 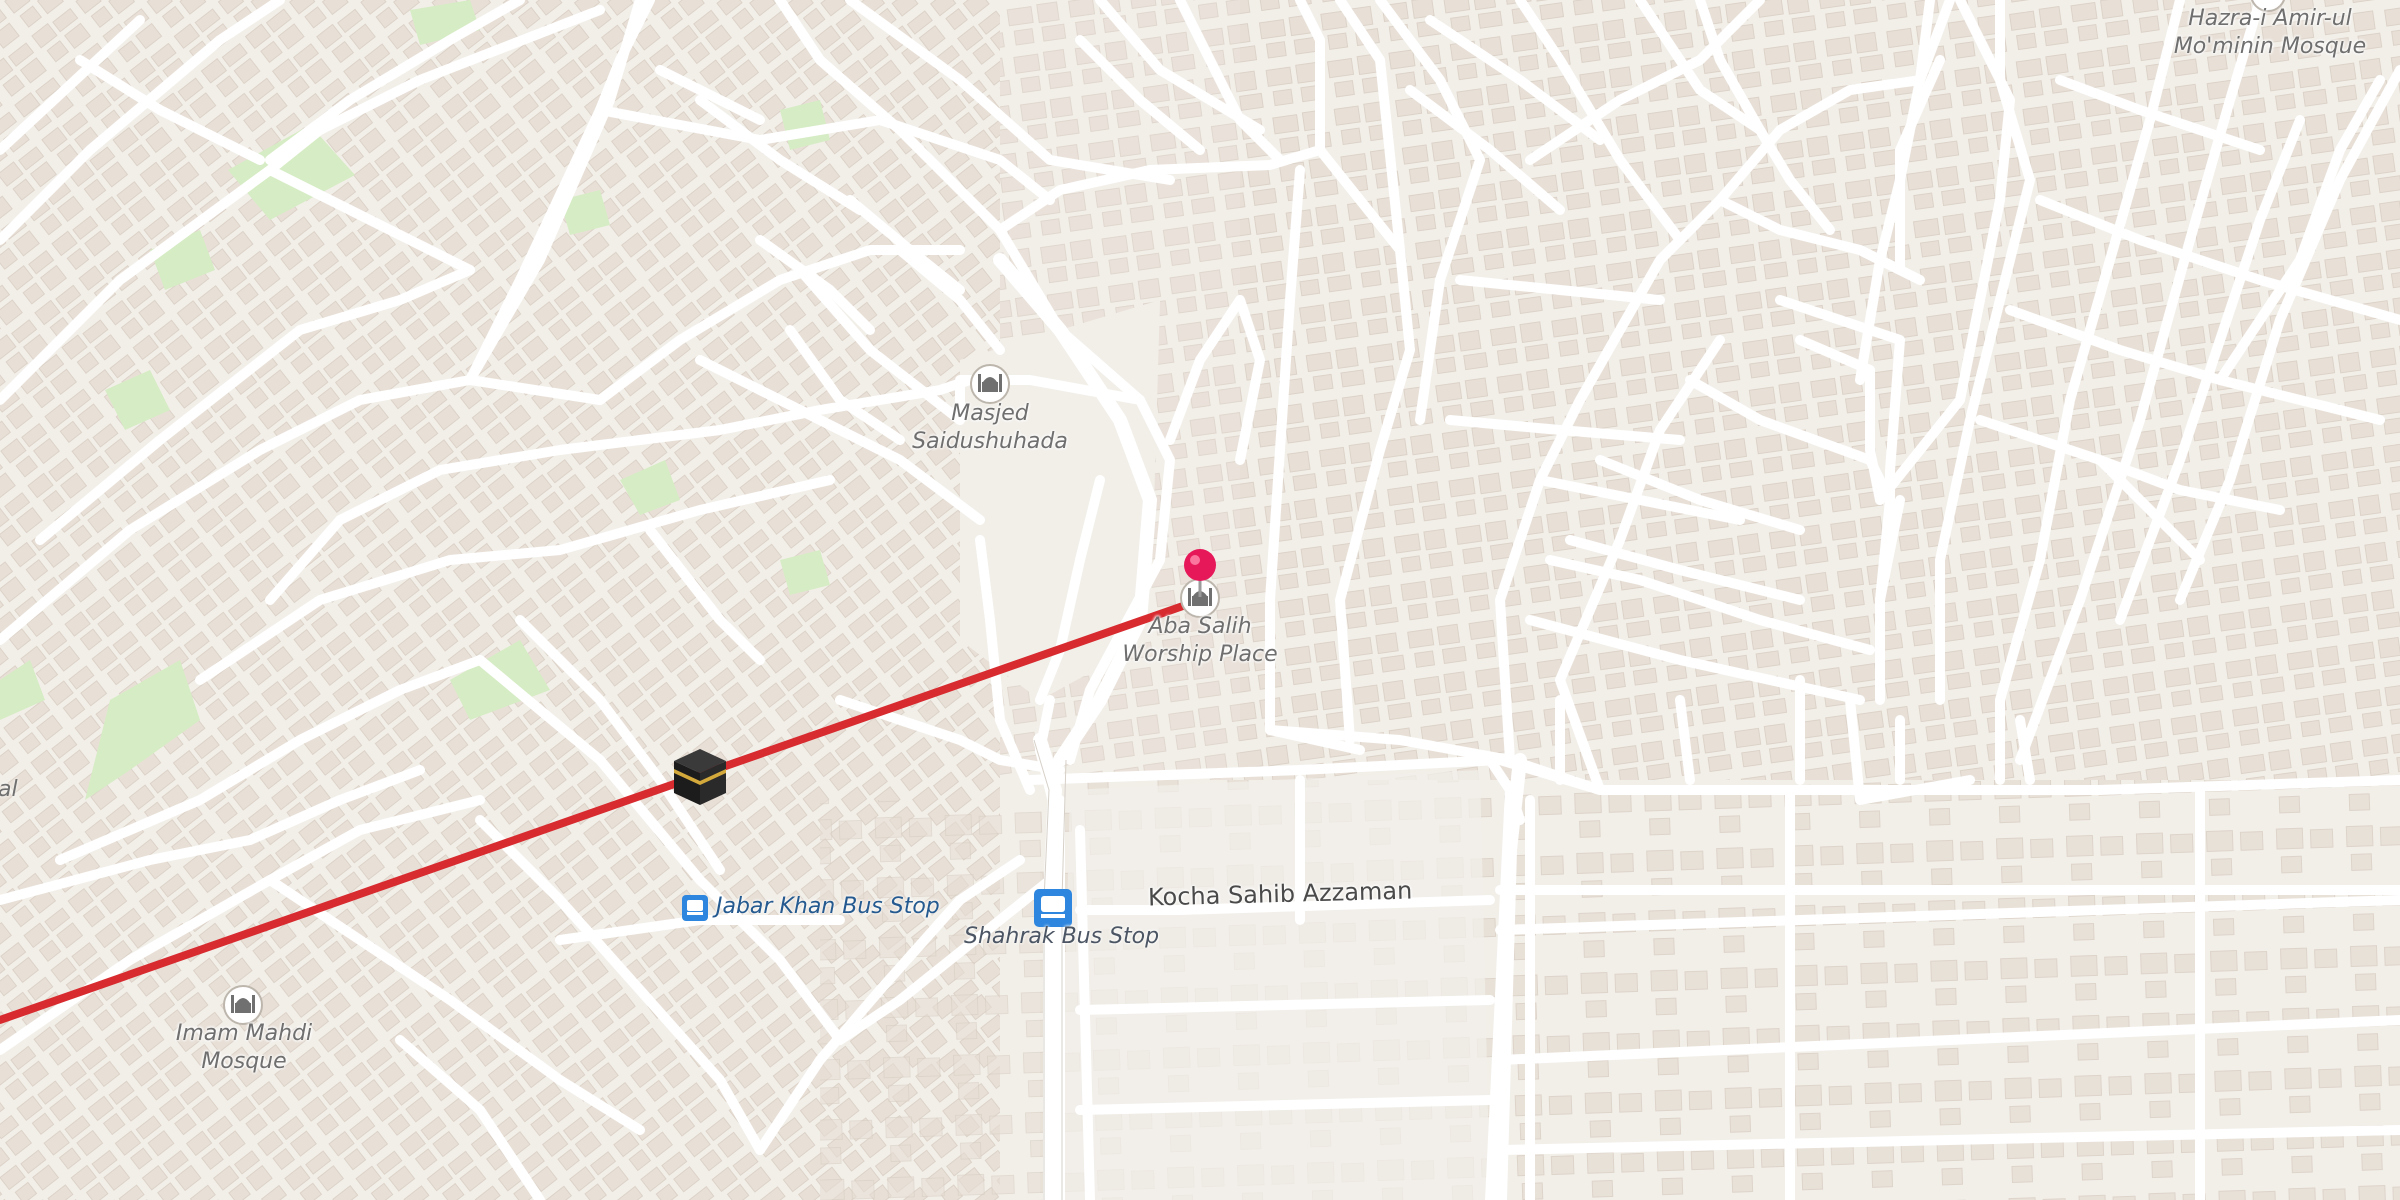 I want to click on poi-label-hazra: Hazra-i Amir-ul Mo'minin Mosque, so click(x=2270, y=32).